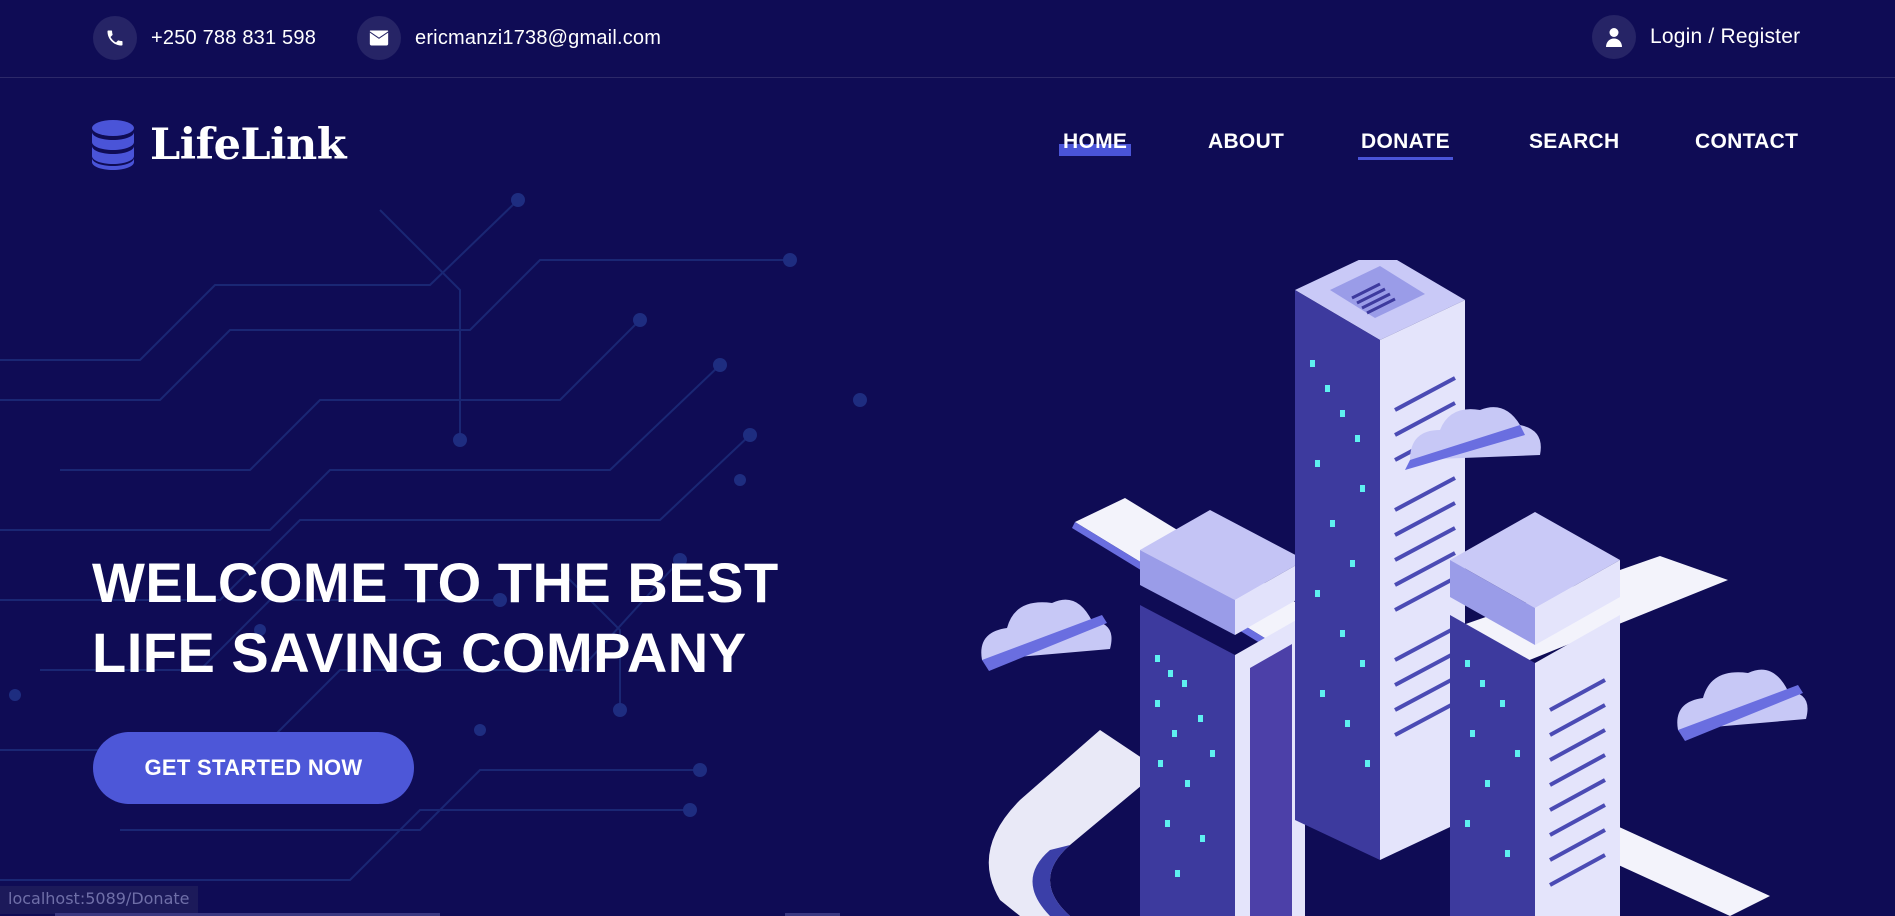 Image resolution: width=1895 pixels, height=916 pixels. I want to click on login-register-link: Login / Register, so click(1696, 37).